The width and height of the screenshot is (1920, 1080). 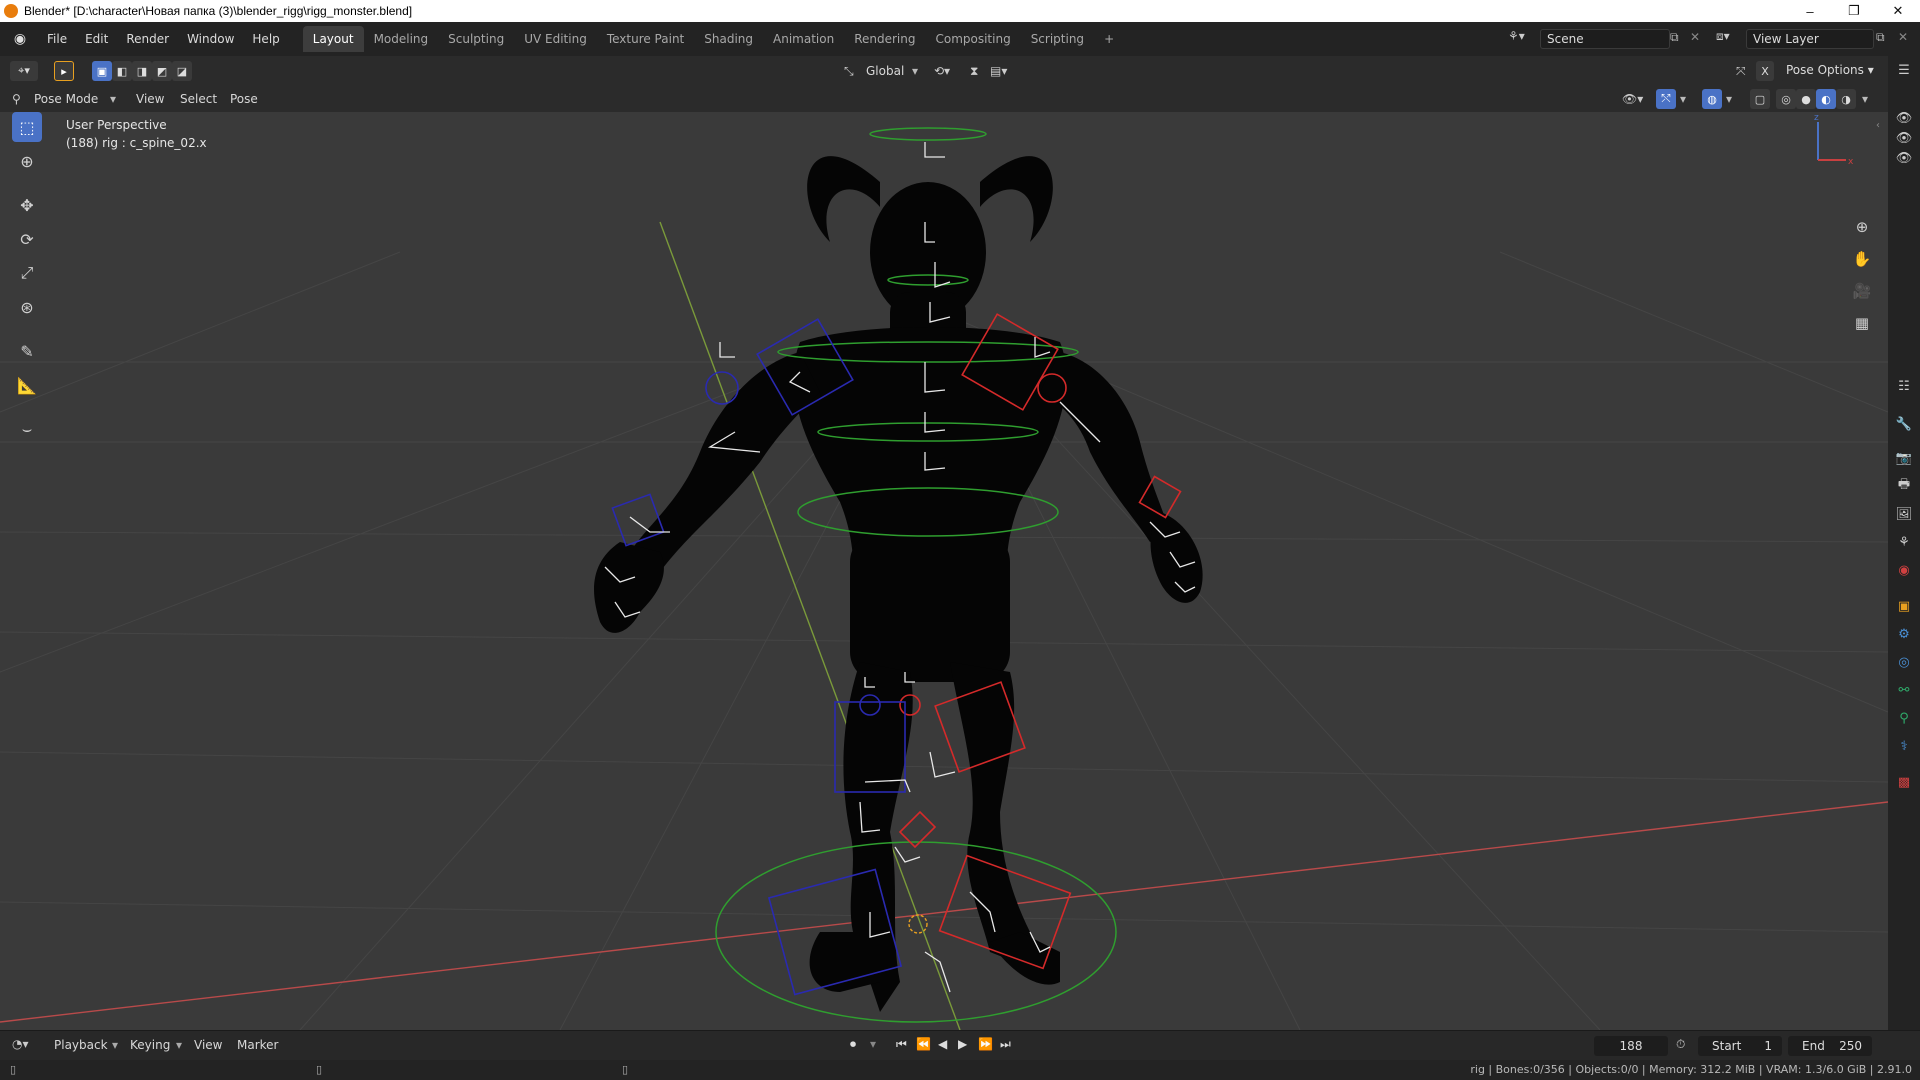 What do you see at coordinates (27, 385) in the screenshot?
I see `measure-tool: 📐` at bounding box center [27, 385].